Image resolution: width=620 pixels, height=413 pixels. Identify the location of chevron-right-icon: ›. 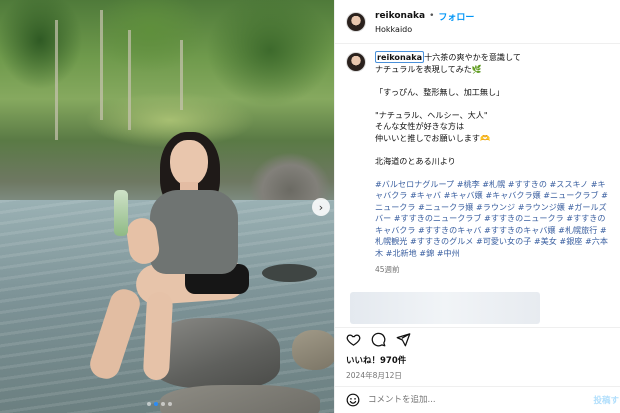
(321, 207).